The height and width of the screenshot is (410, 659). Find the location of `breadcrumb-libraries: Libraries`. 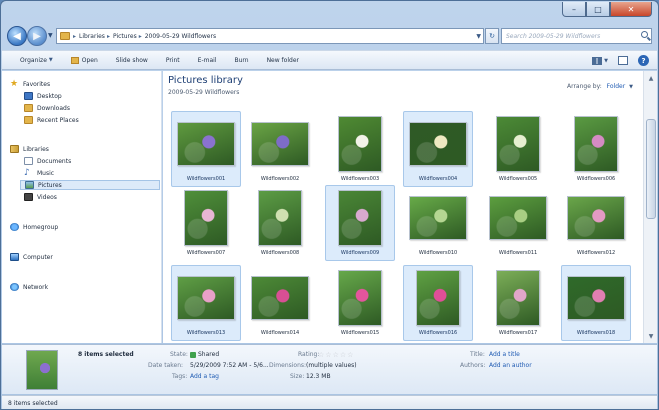

breadcrumb-libraries: Libraries is located at coordinates (92, 36).